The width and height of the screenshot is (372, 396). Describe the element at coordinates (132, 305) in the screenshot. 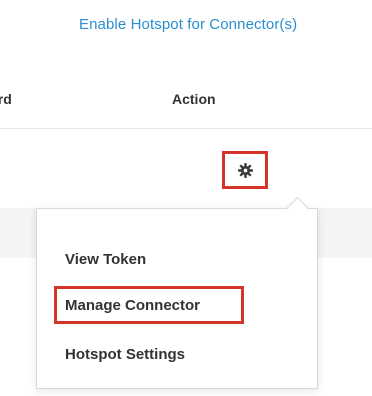

I see `menu-item-manage-connector: Manage Connector` at that location.